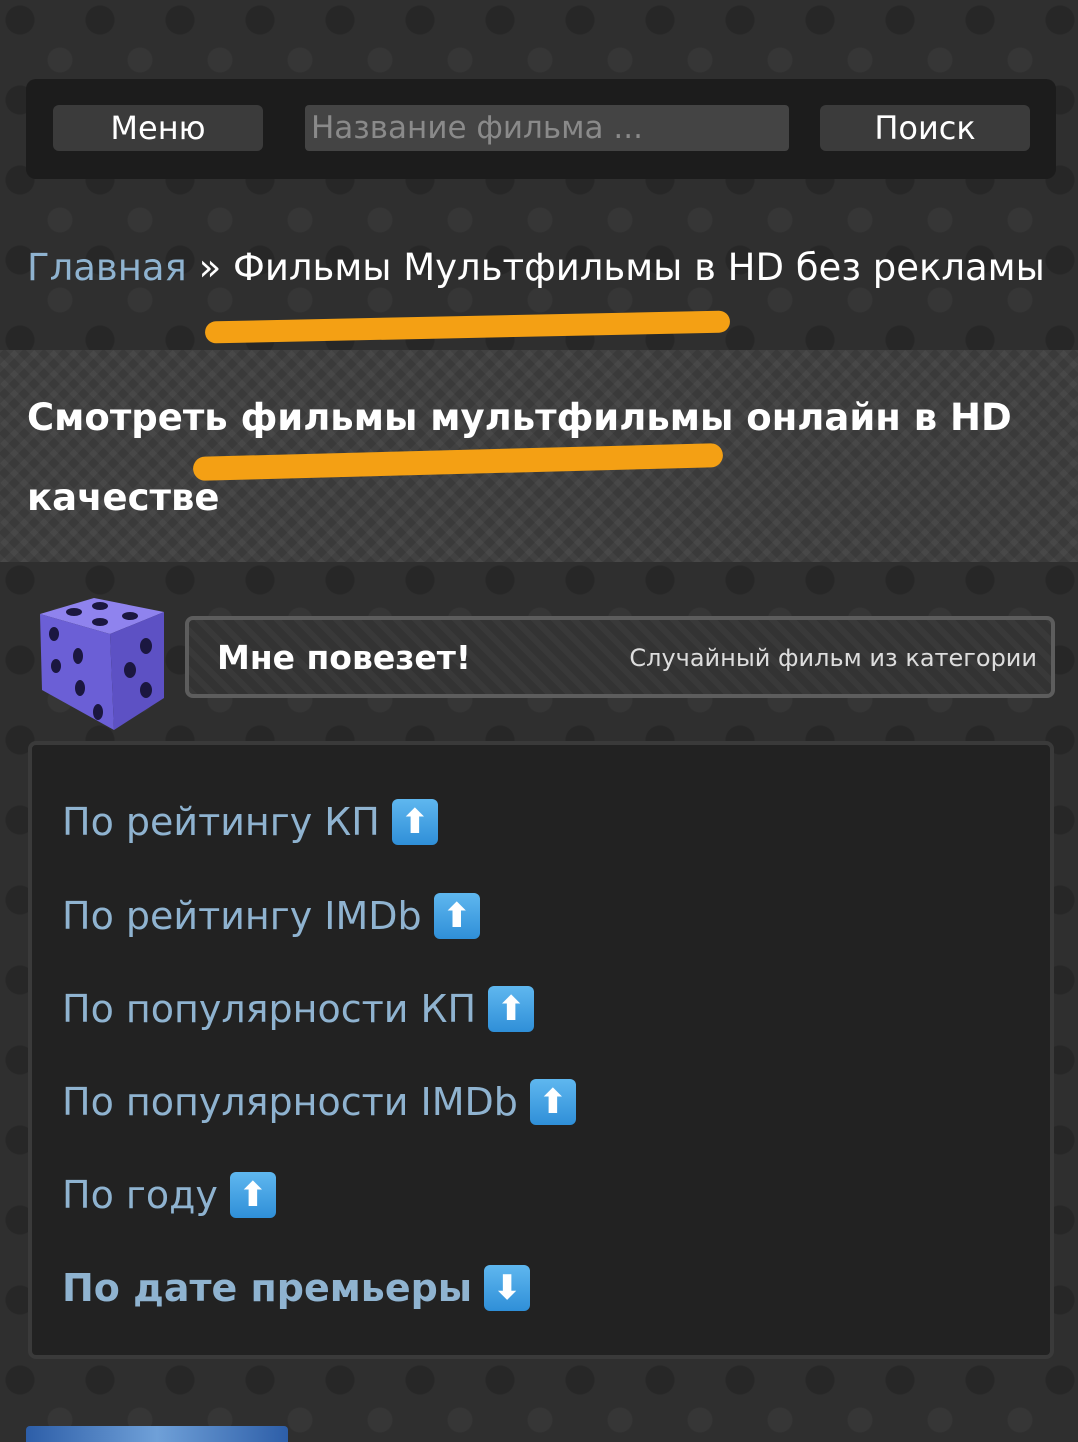 The image size is (1078, 1442). What do you see at coordinates (267, 1288) in the screenshot?
I see `sort-label: По дате премьеры` at bounding box center [267, 1288].